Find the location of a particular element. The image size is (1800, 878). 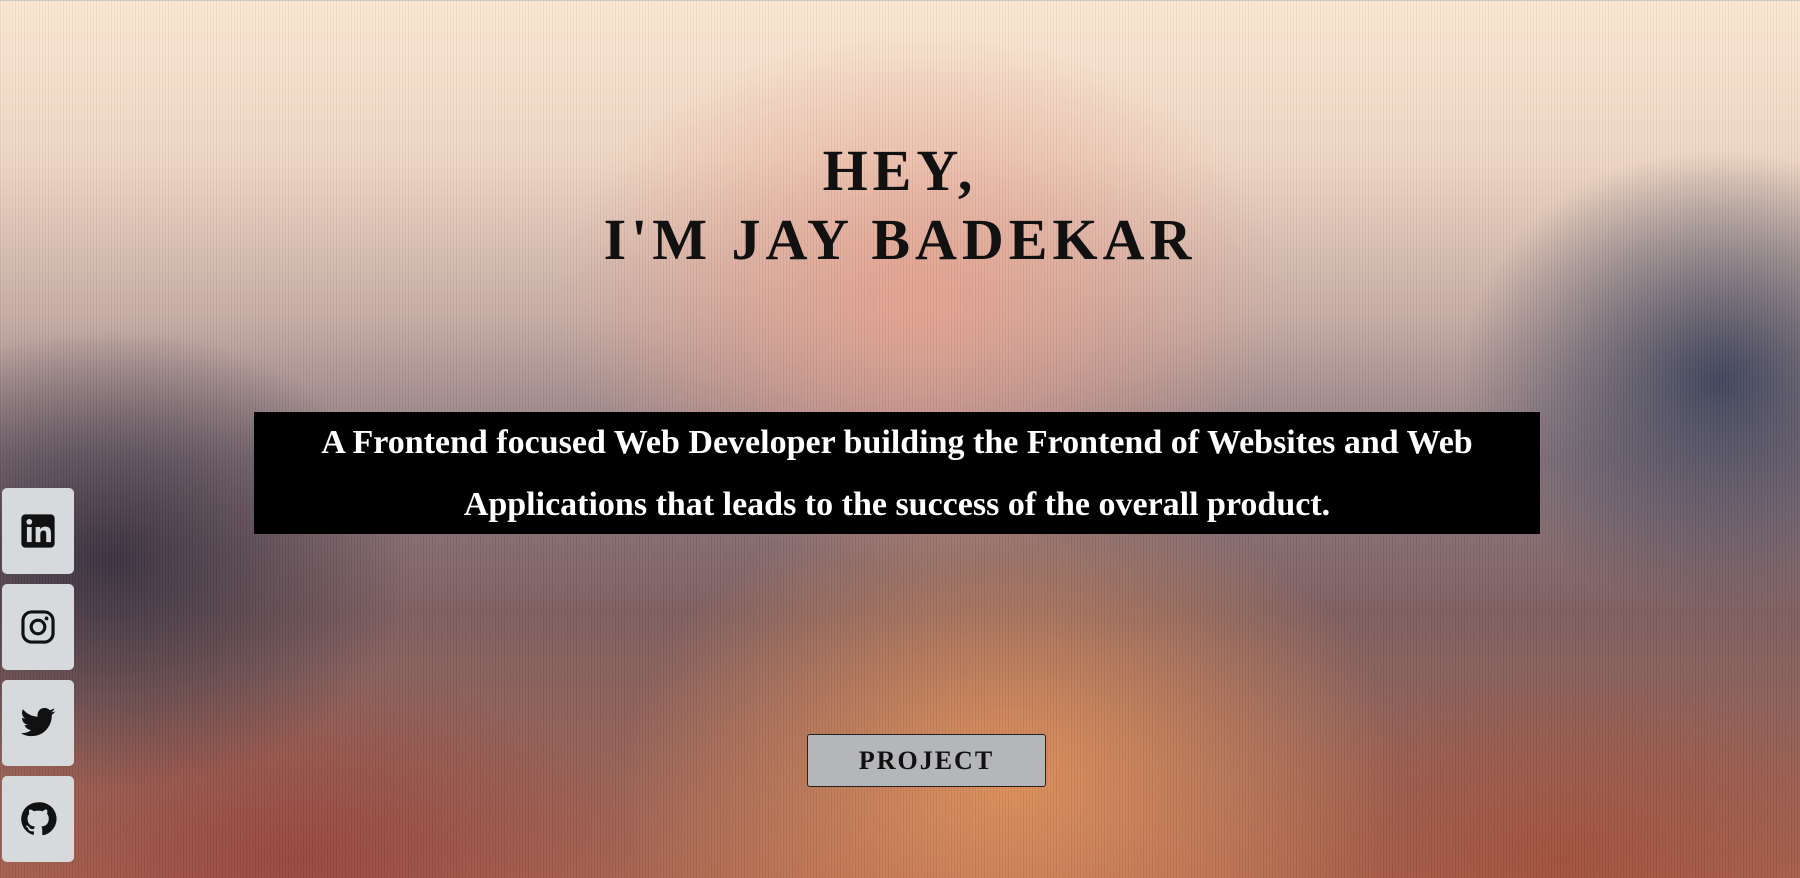

top-border is located at coordinates (900, 0).